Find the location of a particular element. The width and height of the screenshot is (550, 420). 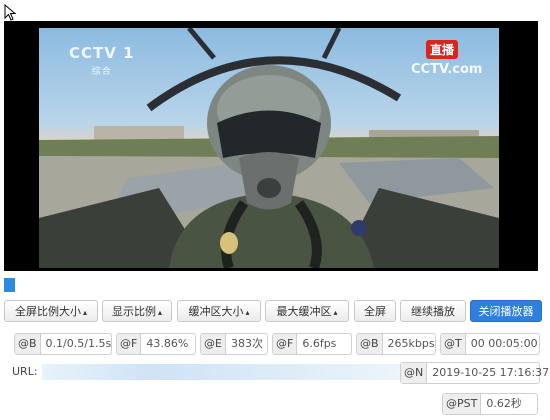

close-player-button: 关闭播放器 is located at coordinates (506, 311).